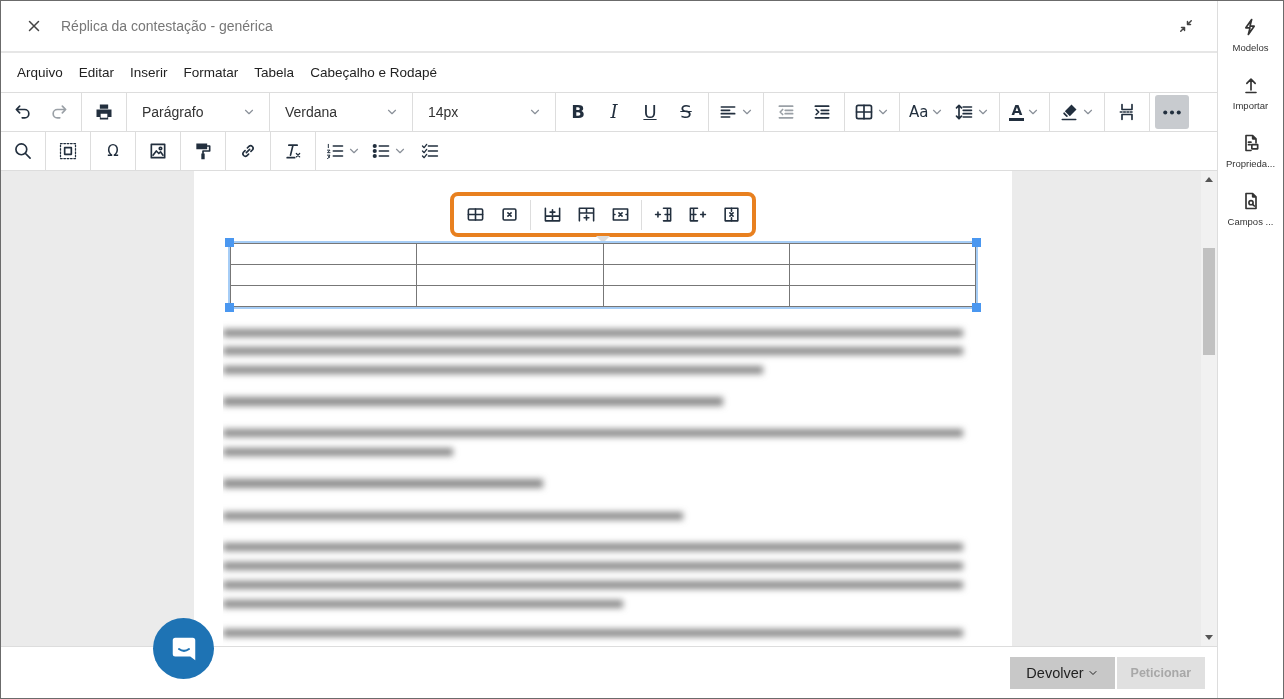  What do you see at coordinates (1250, 35) in the screenshot?
I see `sidebar-item: Modelos` at bounding box center [1250, 35].